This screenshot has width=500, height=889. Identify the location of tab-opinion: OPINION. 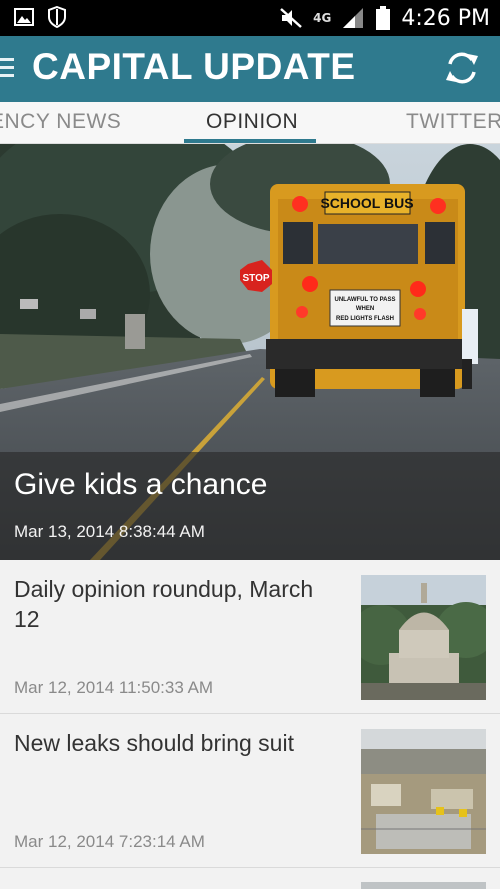
(252, 122).